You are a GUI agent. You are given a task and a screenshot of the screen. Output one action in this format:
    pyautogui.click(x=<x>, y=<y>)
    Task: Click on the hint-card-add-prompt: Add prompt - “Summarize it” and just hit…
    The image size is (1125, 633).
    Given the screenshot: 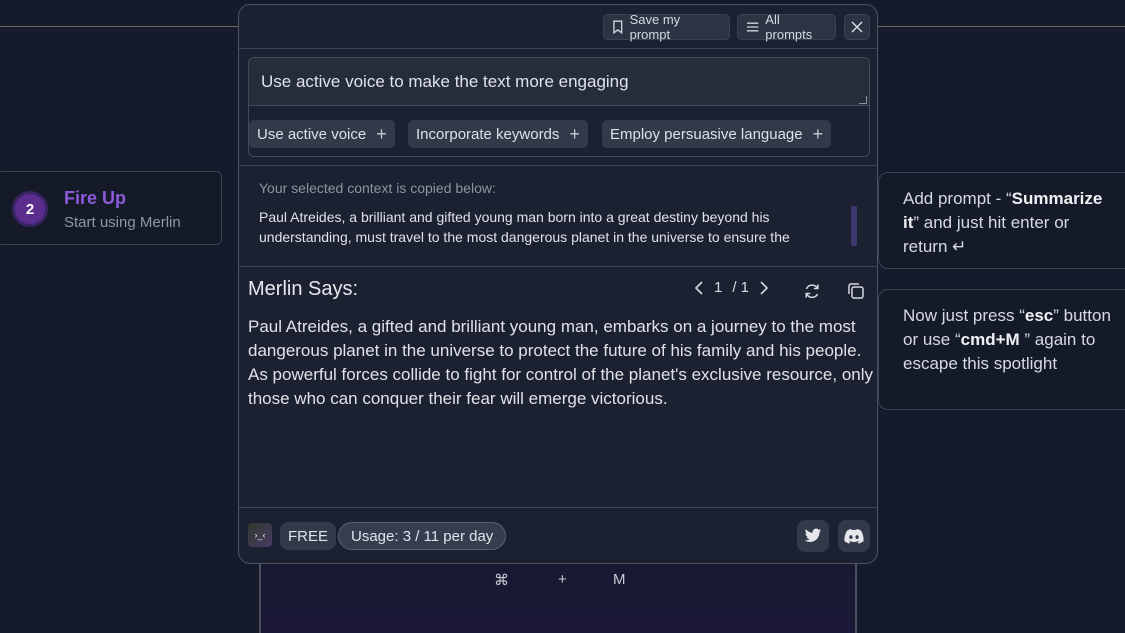 What is the action you would take?
    pyautogui.click(x=1001, y=220)
    